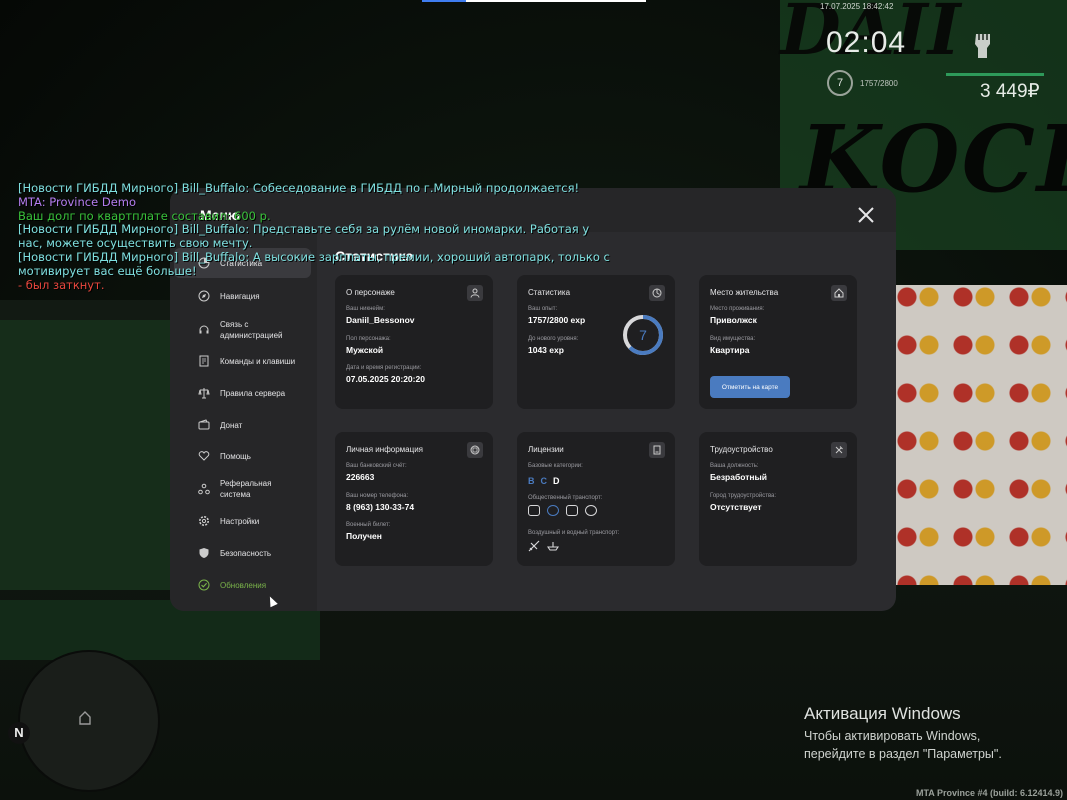 The image size is (1067, 800). What do you see at coordinates (557, 320) in the screenshot?
I see `exp-value: 1757/2800 exp` at bounding box center [557, 320].